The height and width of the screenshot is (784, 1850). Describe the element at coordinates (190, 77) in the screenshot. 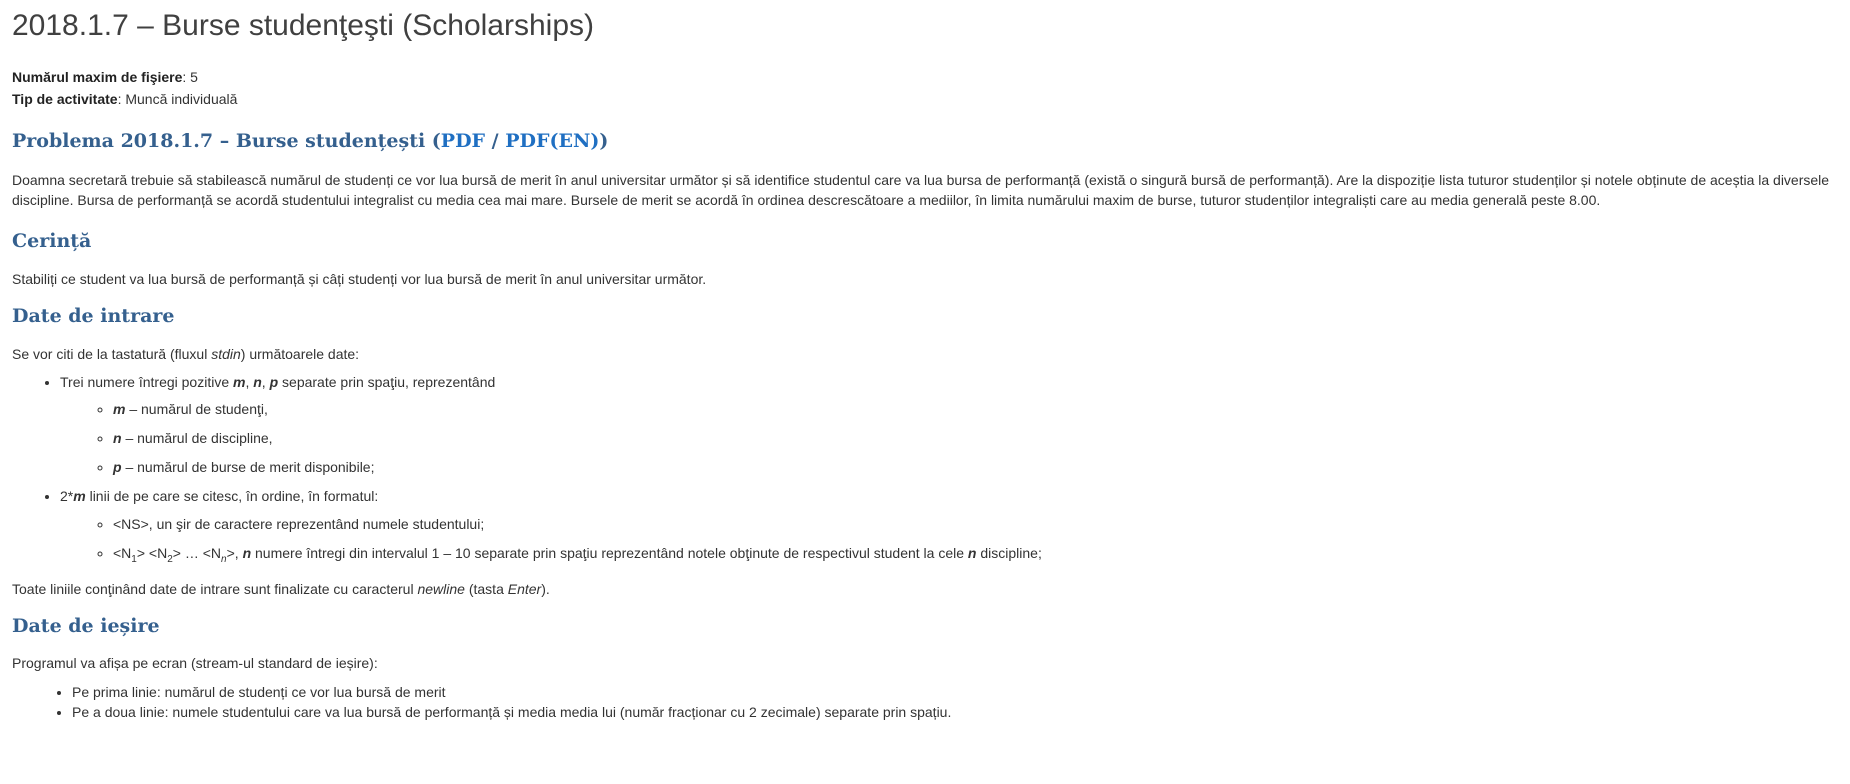

I see `max-files-value: : 5` at that location.